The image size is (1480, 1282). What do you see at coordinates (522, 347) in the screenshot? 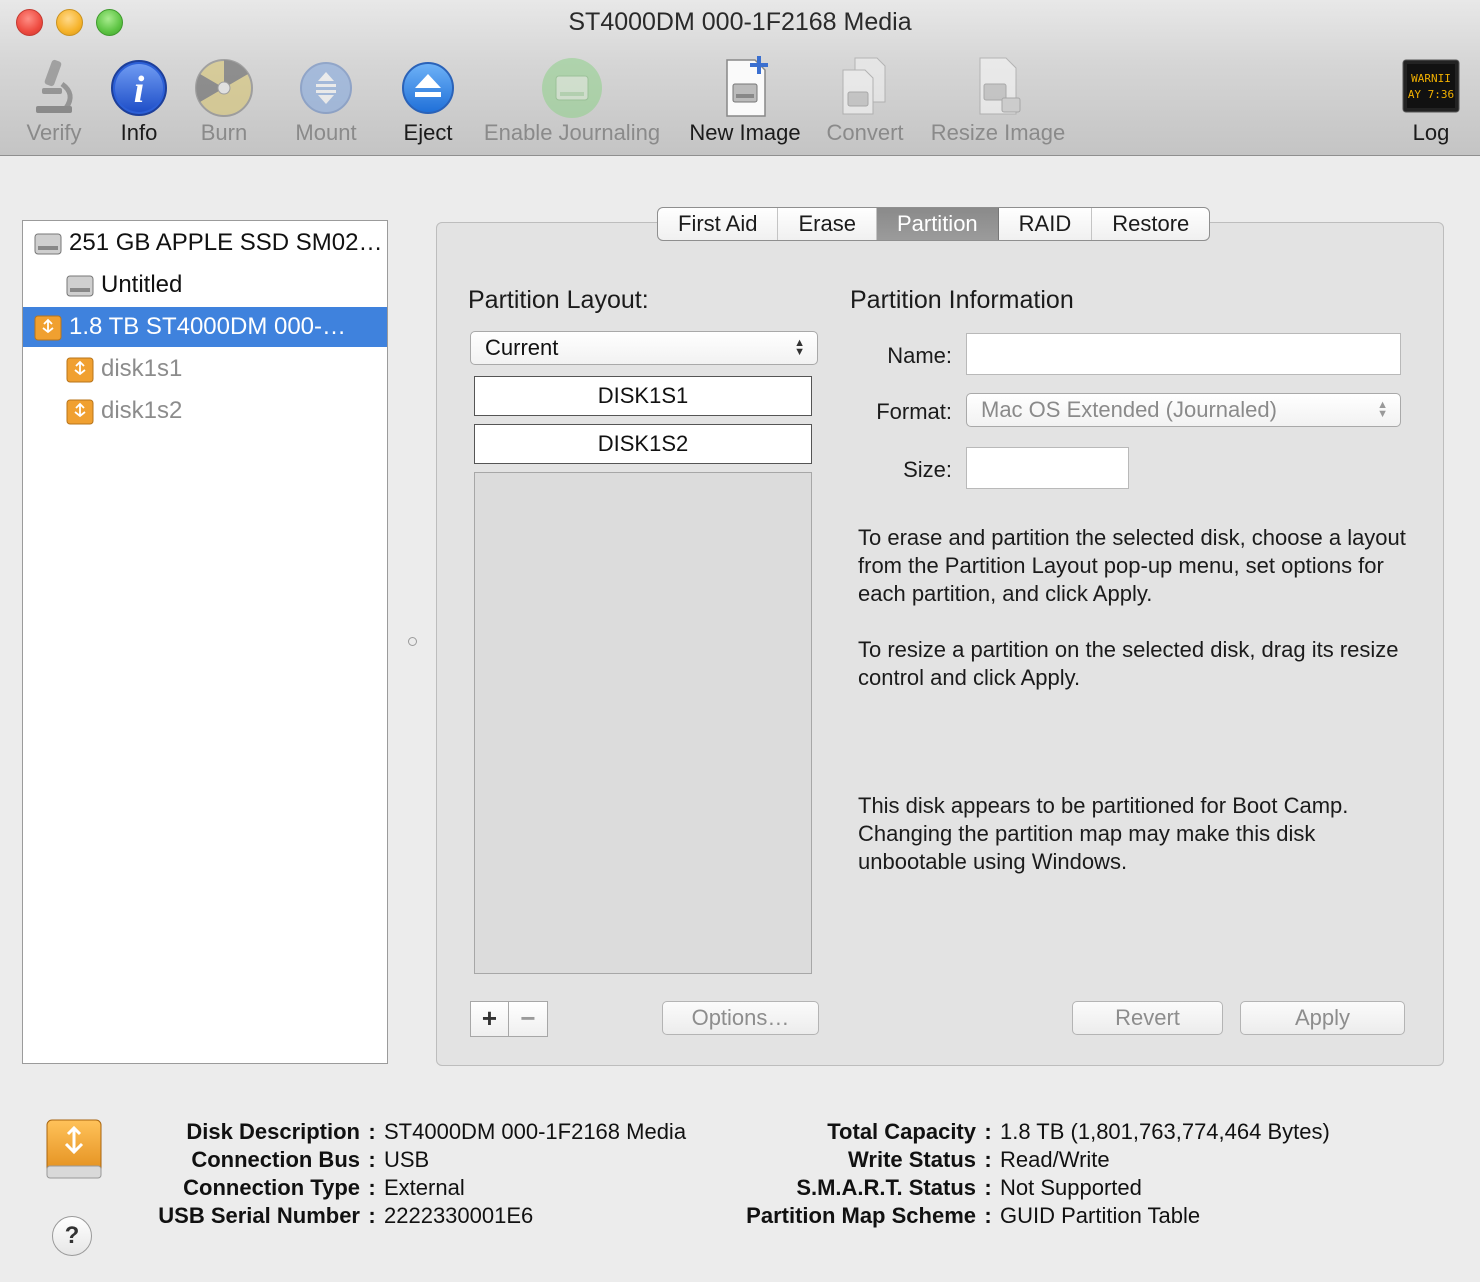
I see `partition-layout-value: Current` at bounding box center [522, 347].